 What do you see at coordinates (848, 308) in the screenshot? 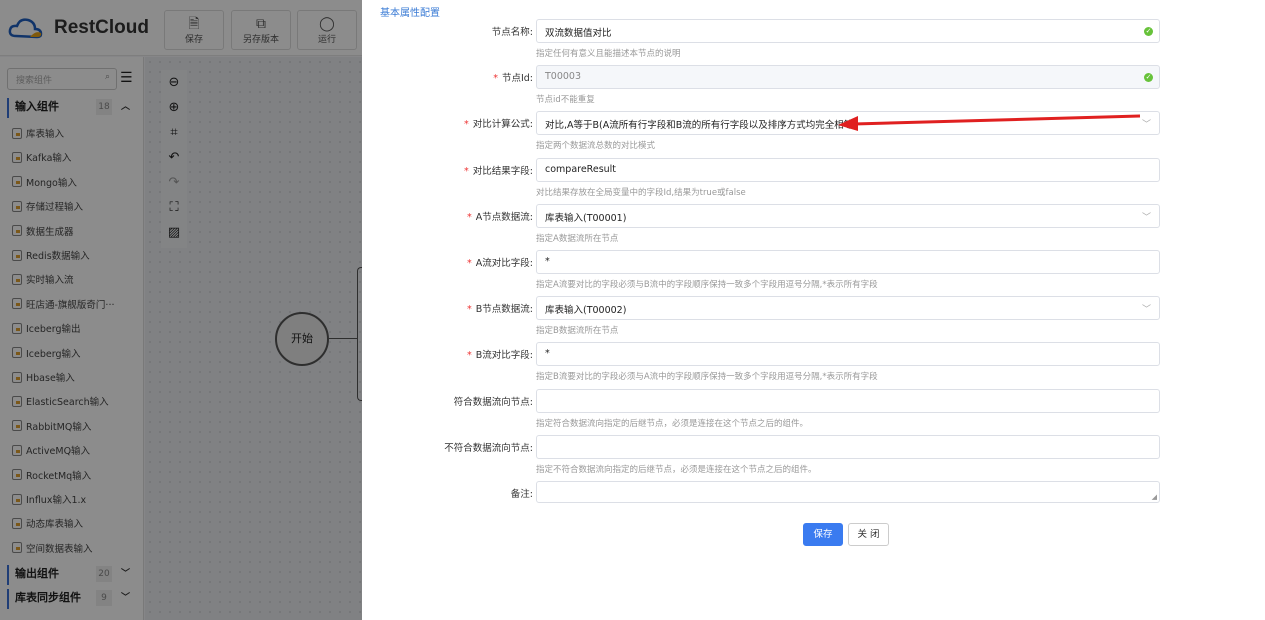
I see `field-select: 库表输入(T00002) ﹀` at bounding box center [848, 308].